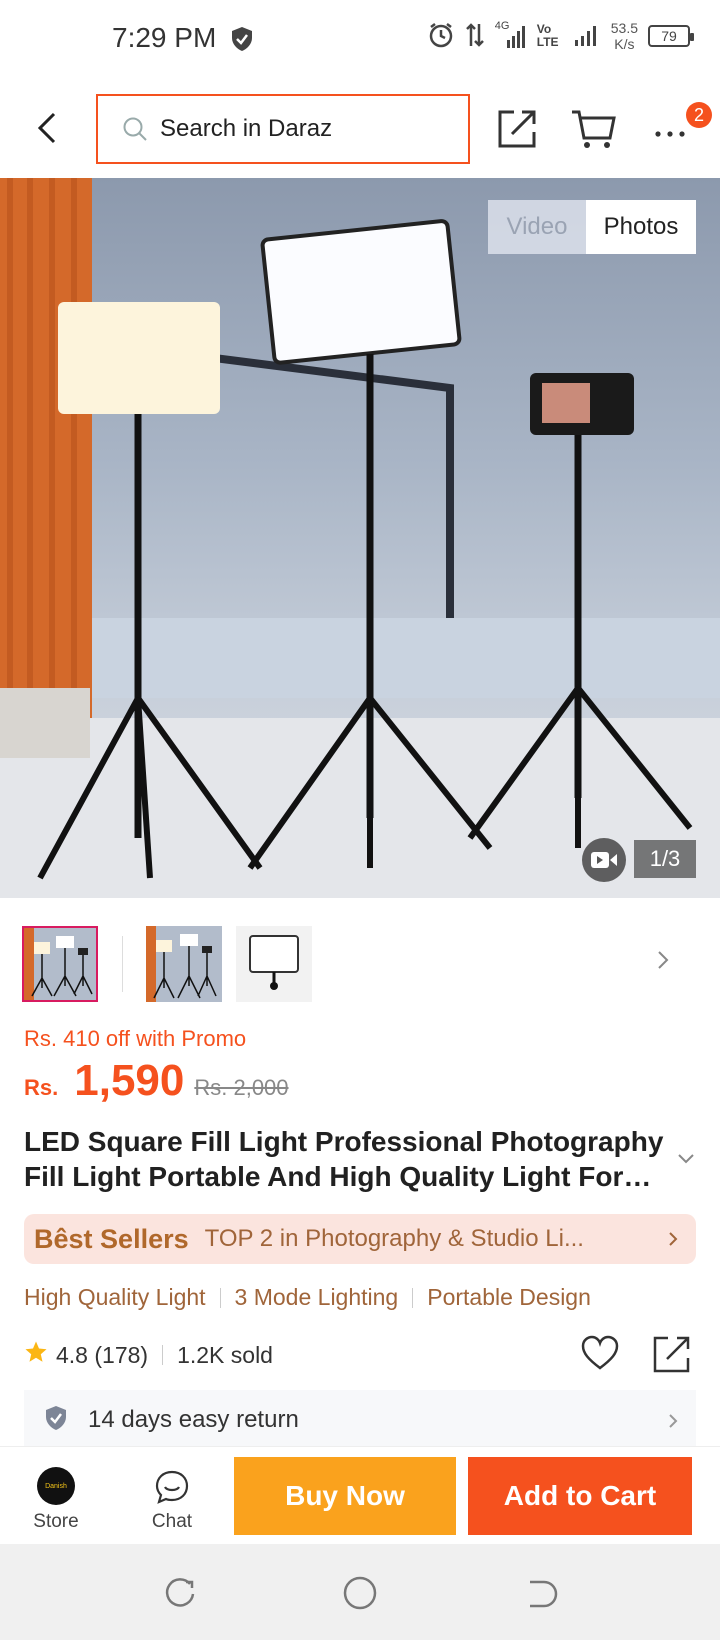  What do you see at coordinates (360, 964) in the screenshot?
I see `thumbnail-strip` at bounding box center [360, 964].